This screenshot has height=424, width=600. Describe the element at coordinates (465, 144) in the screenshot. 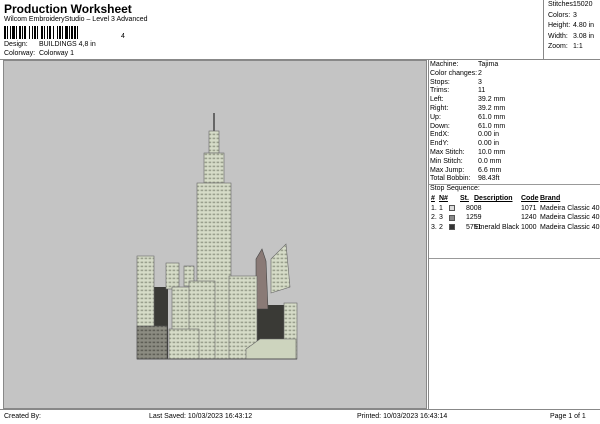

I see `param-row: EndY: 0.00 in` at that location.